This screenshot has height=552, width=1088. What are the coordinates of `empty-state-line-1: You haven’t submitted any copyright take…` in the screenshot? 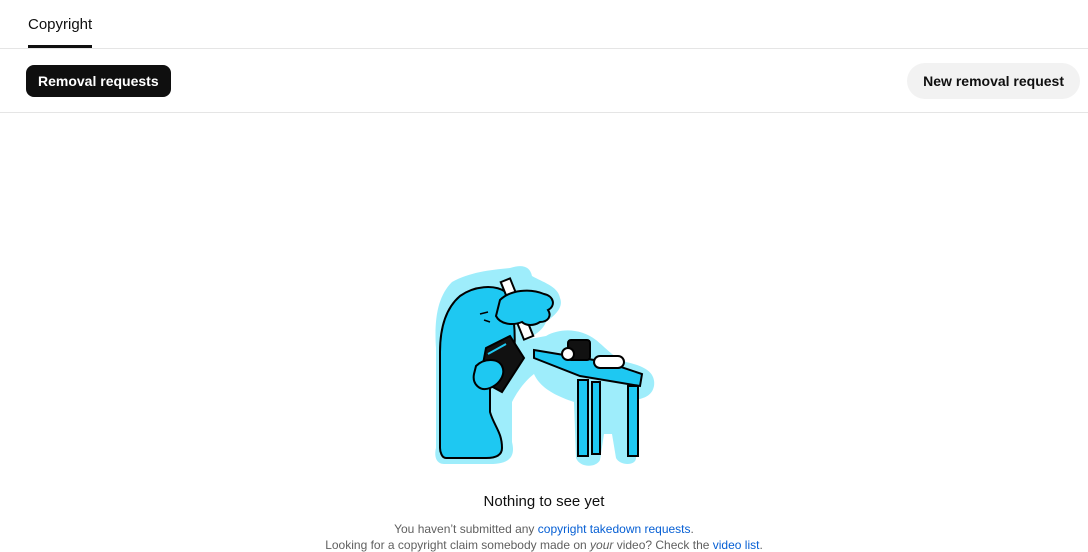 It's located at (544, 529).